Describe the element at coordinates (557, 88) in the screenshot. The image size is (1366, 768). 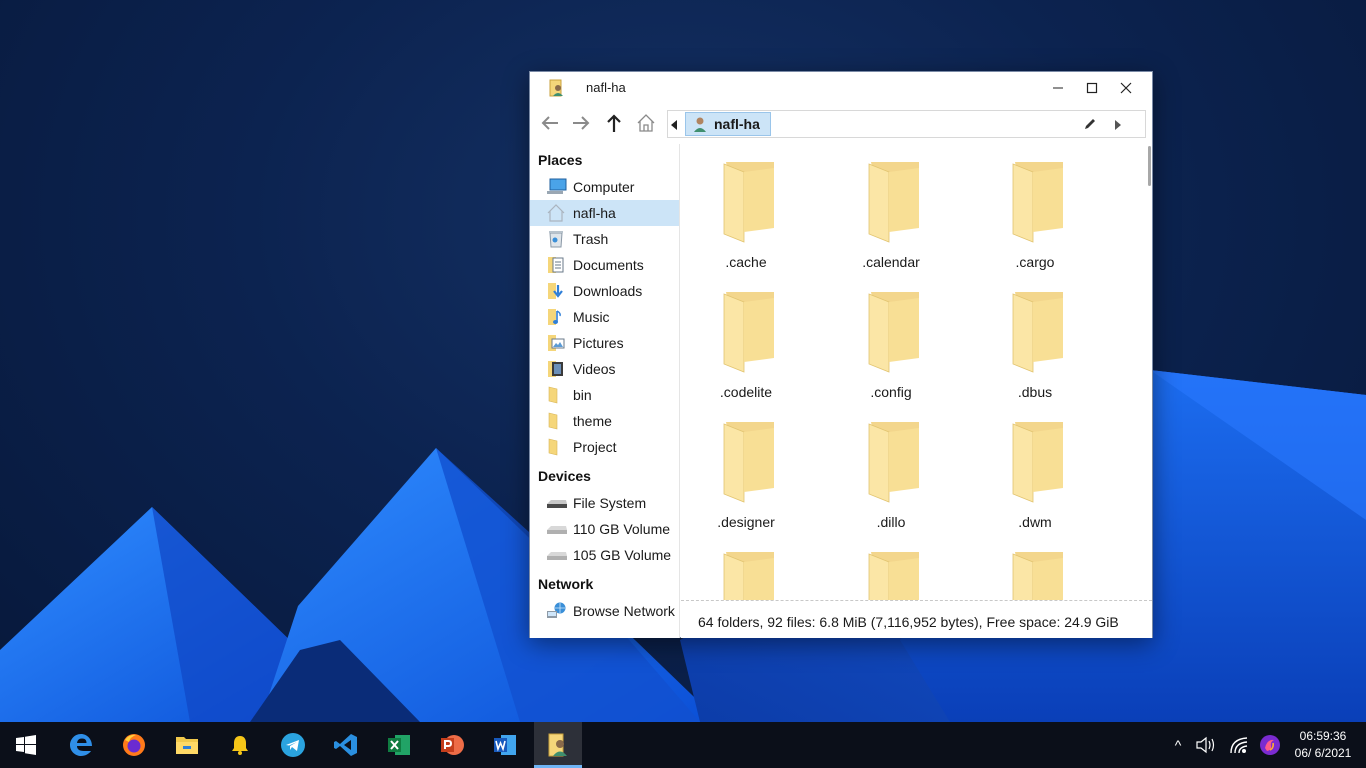
I see `user-folder-icon` at that location.